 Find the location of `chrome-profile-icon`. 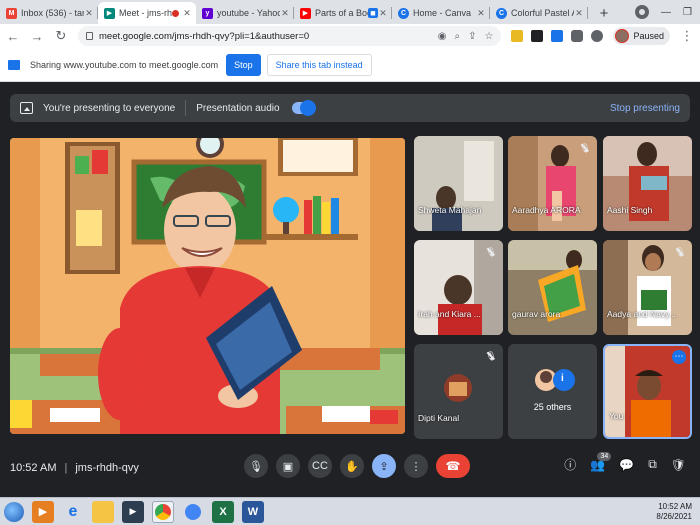

chrome-profile-icon is located at coordinates (193, 512).